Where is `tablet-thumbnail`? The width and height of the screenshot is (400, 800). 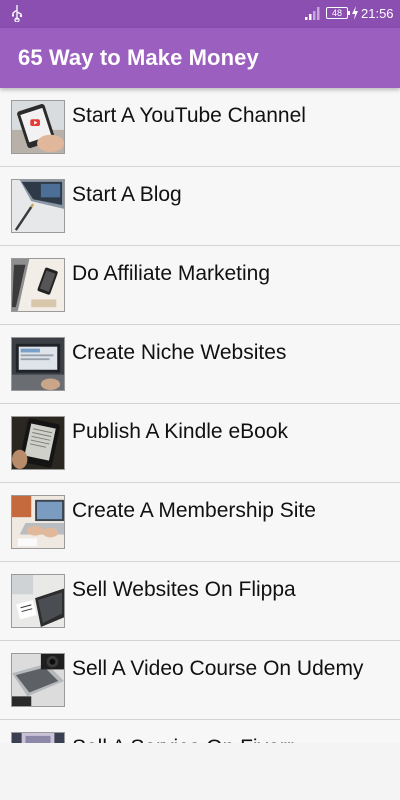
tablet-thumbnail is located at coordinates (38, 737).